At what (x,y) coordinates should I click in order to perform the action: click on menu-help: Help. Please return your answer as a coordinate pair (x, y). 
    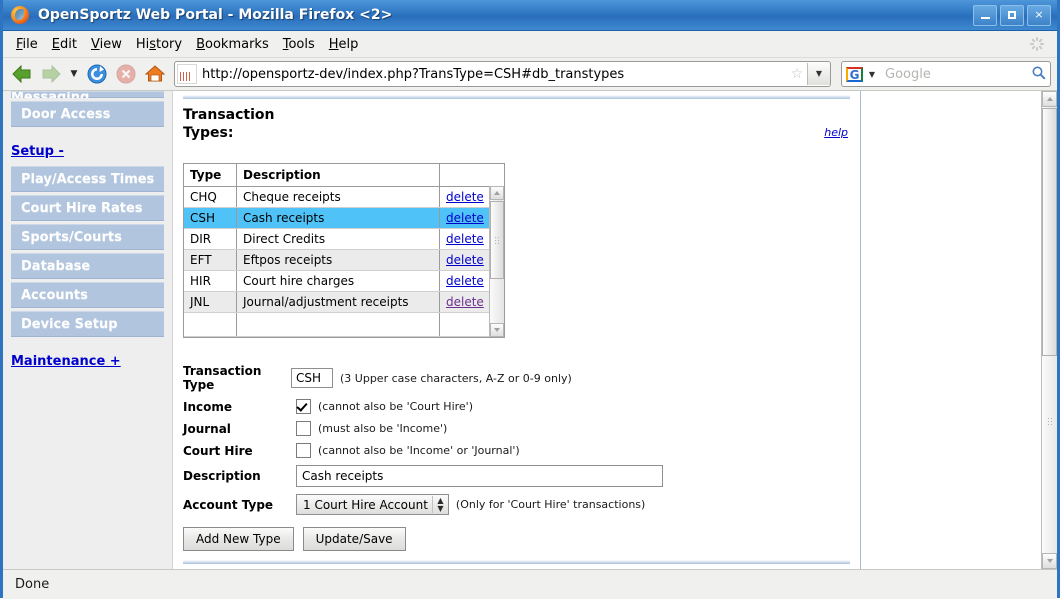
    Looking at the image, I should click on (344, 44).